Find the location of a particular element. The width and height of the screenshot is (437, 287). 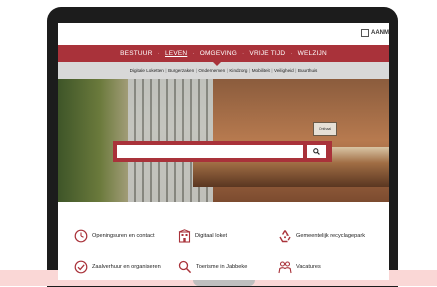

quick-link-zaalverhuur: Zaalverhuur en organiseren is located at coordinates (117, 267).